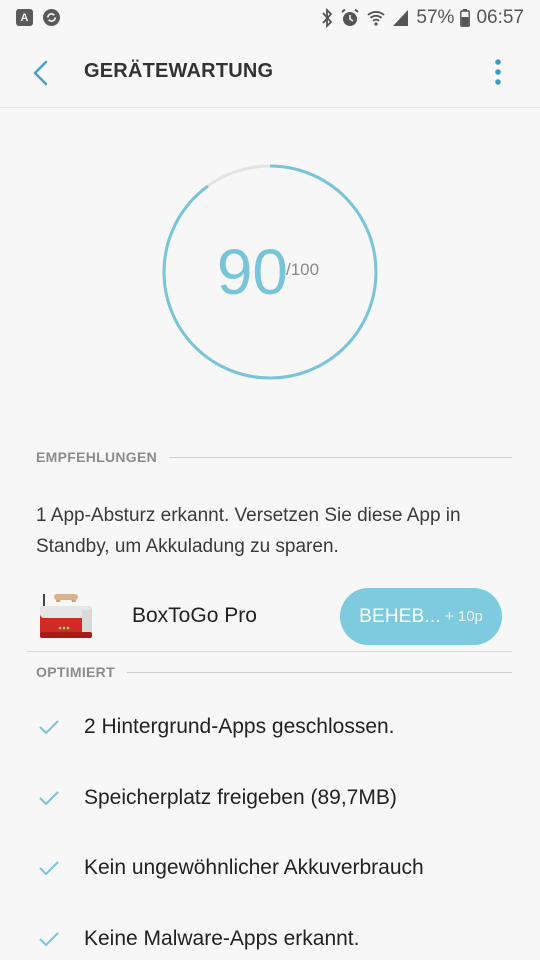 This screenshot has width=540, height=960. I want to click on device-score-gauge: 90 /100, so click(270, 272).